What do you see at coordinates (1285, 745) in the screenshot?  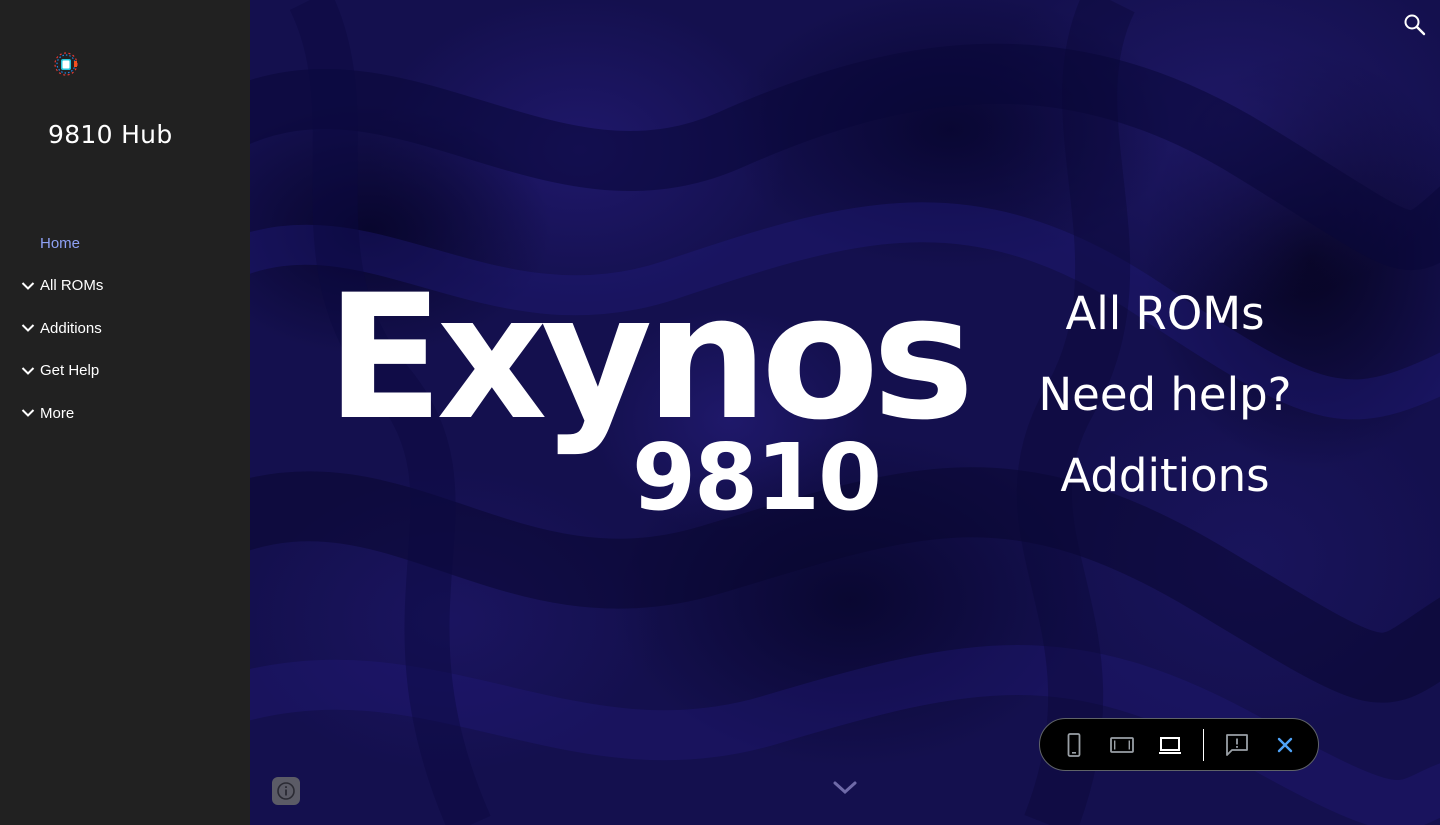 I see `close-icon` at bounding box center [1285, 745].